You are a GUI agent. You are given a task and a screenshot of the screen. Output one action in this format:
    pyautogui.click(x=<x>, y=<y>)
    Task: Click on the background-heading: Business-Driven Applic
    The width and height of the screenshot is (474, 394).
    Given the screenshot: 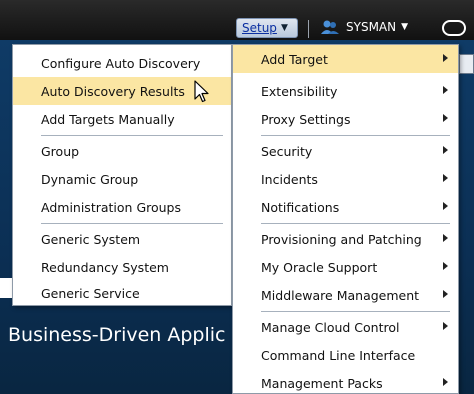 What is the action you would take?
    pyautogui.click(x=117, y=335)
    